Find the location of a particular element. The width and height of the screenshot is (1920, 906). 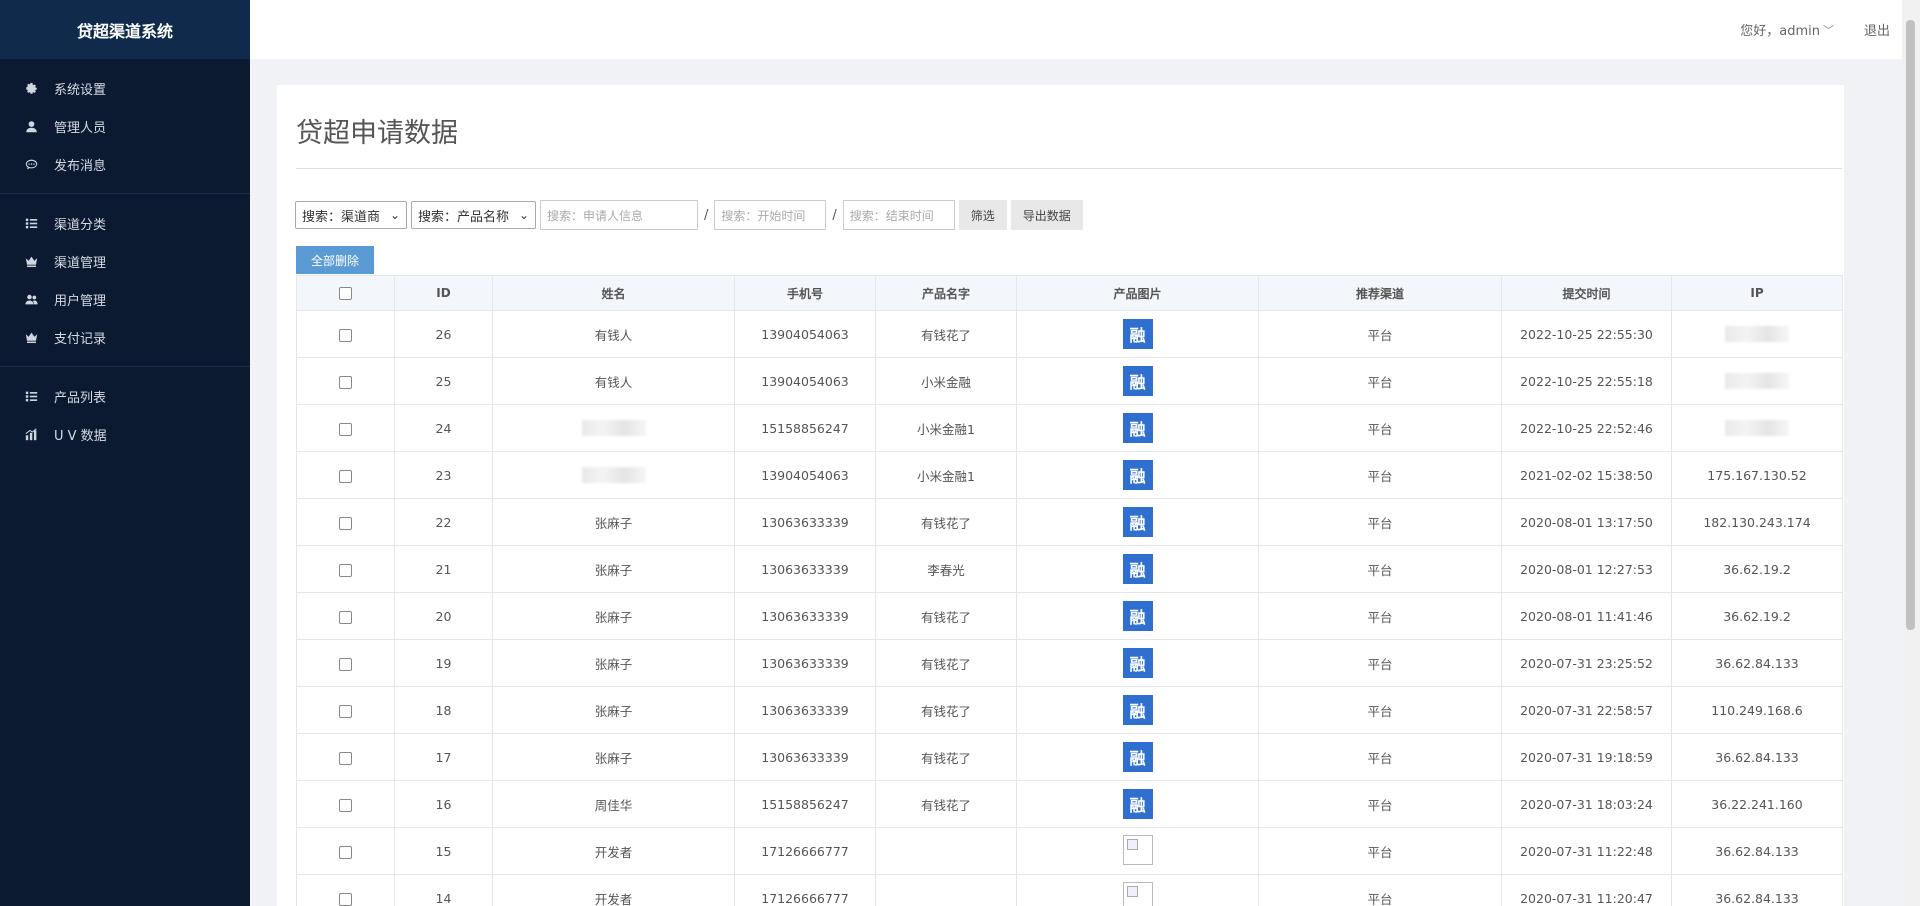

product-select: 搜索：产品名称 ⌄ is located at coordinates (473, 215).